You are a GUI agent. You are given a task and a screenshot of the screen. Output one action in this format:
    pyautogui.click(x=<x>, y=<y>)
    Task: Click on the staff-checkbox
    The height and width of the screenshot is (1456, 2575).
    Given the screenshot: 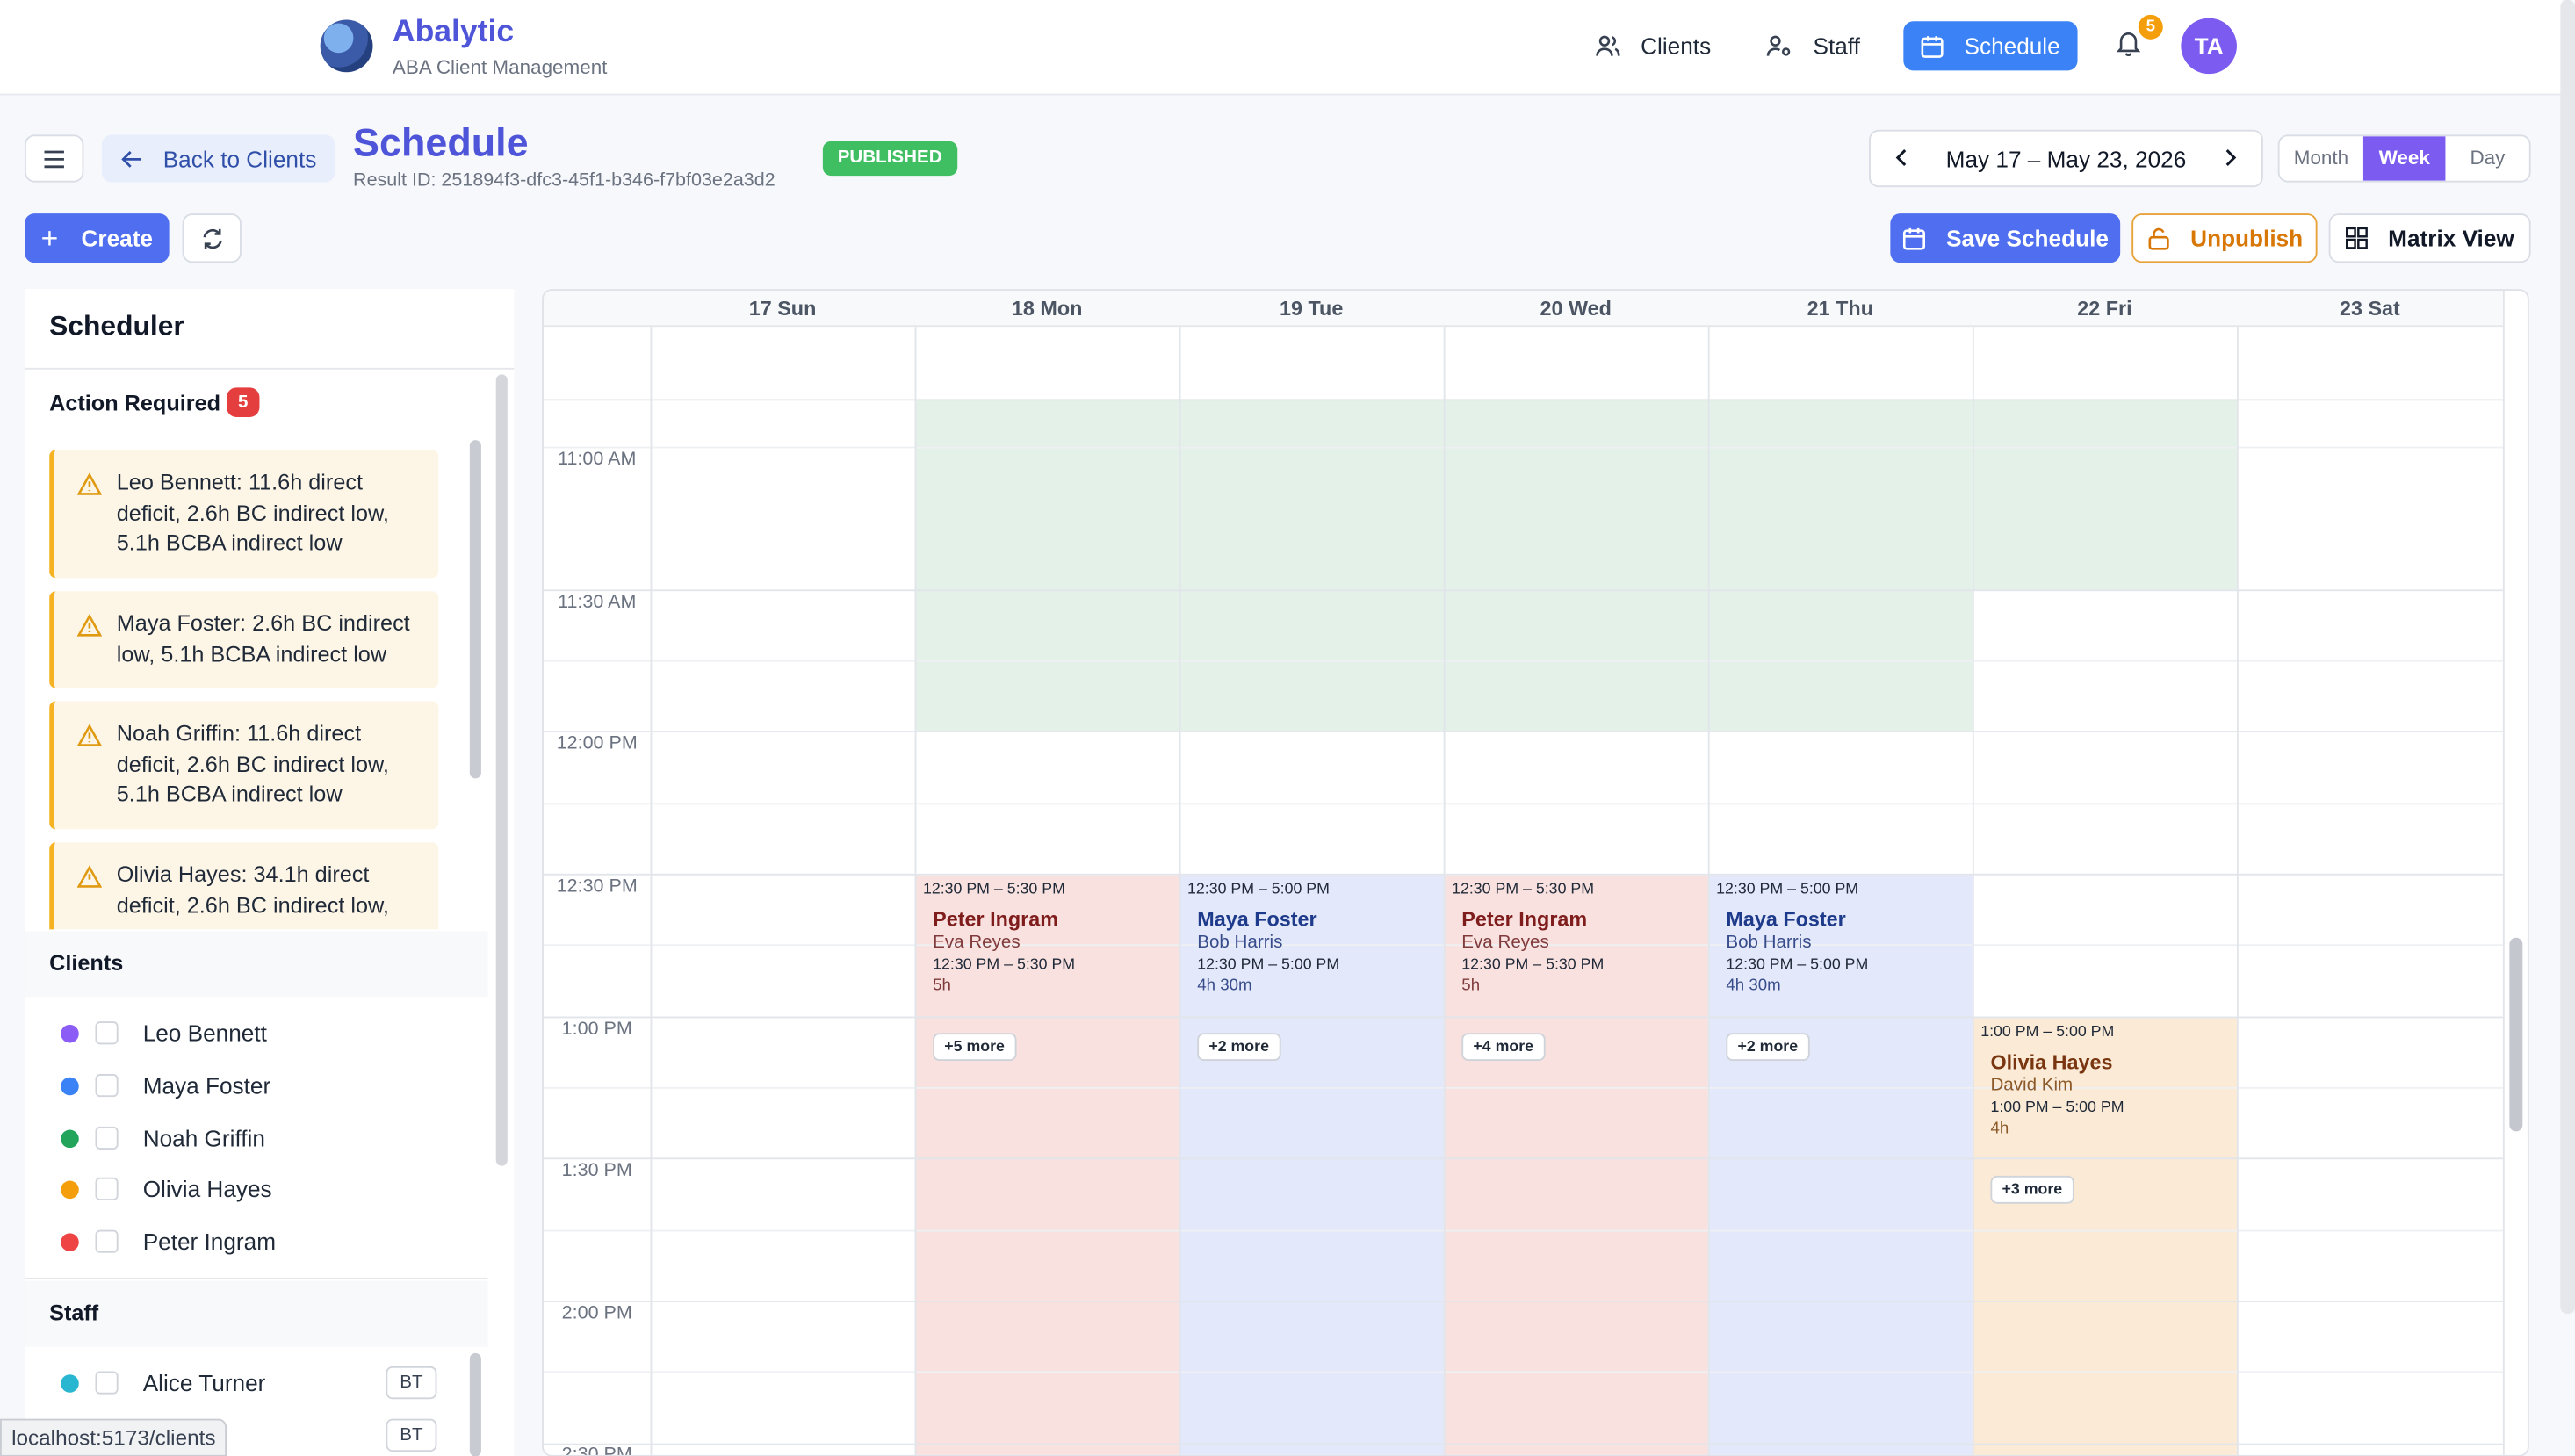 What is the action you would take?
    pyautogui.click(x=107, y=1383)
    